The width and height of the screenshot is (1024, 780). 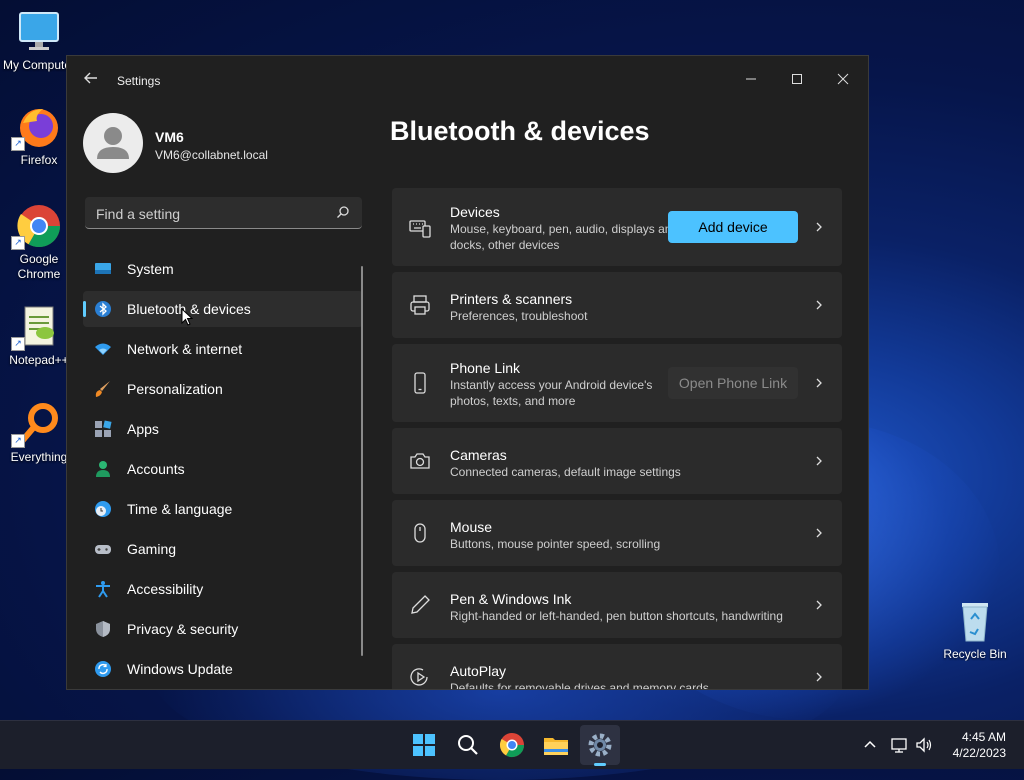 I want to click on everything-search-icon: ↗, so click(x=37, y=424).